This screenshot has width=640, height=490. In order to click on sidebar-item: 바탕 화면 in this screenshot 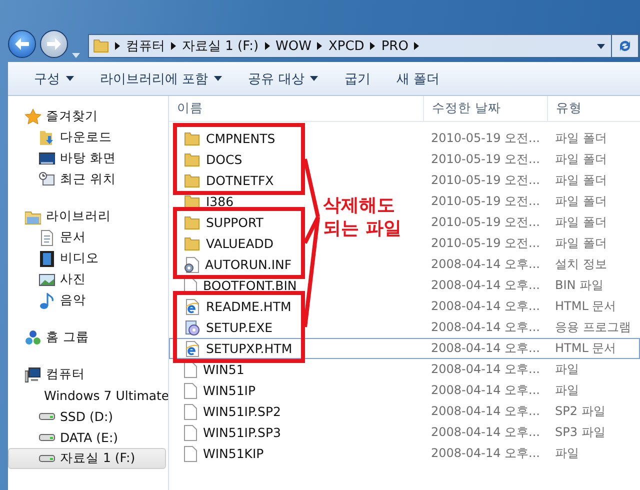, I will do `click(87, 158)`.